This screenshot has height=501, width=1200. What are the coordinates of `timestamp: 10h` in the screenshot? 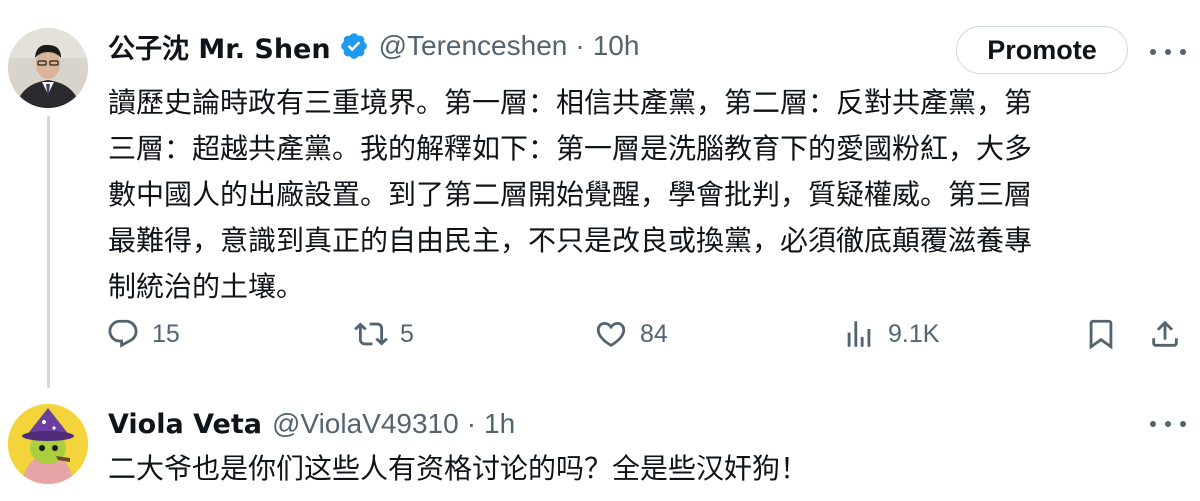 It's located at (616, 46).